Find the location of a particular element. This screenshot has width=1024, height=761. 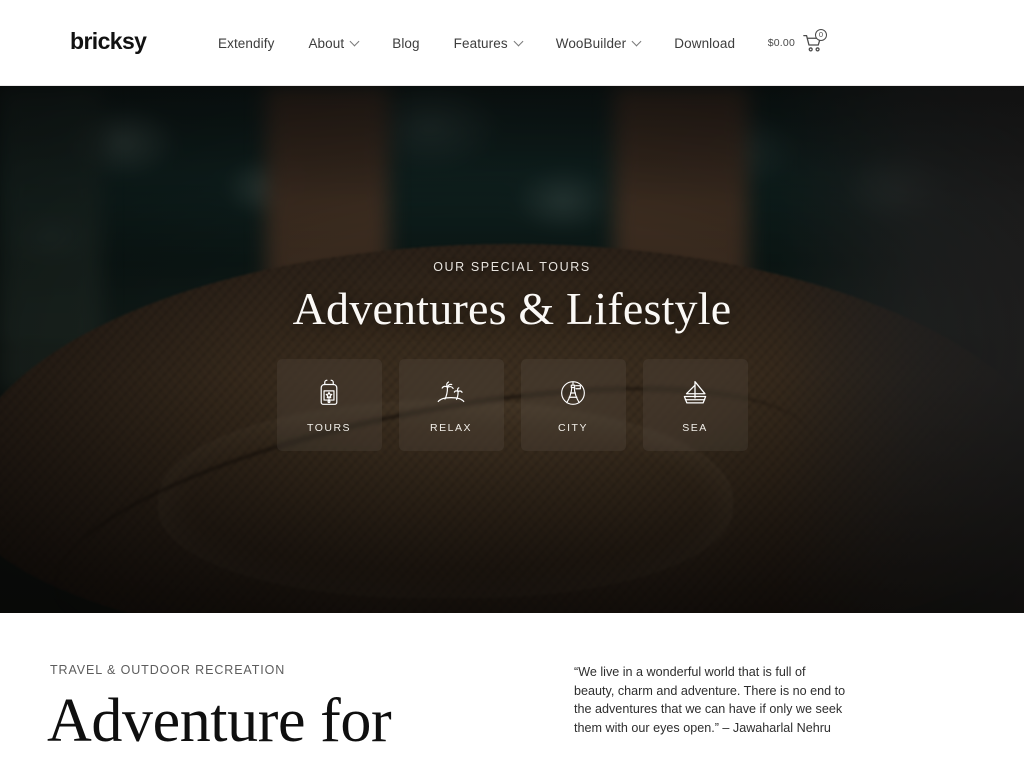

cart-button: $0.00 0 is located at coordinates (797, 43).